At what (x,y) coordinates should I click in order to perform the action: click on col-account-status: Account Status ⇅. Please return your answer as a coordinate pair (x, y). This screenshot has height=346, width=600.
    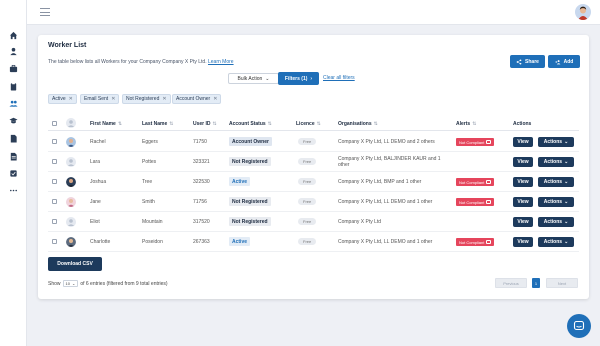
    Looking at the image, I should click on (250, 124).